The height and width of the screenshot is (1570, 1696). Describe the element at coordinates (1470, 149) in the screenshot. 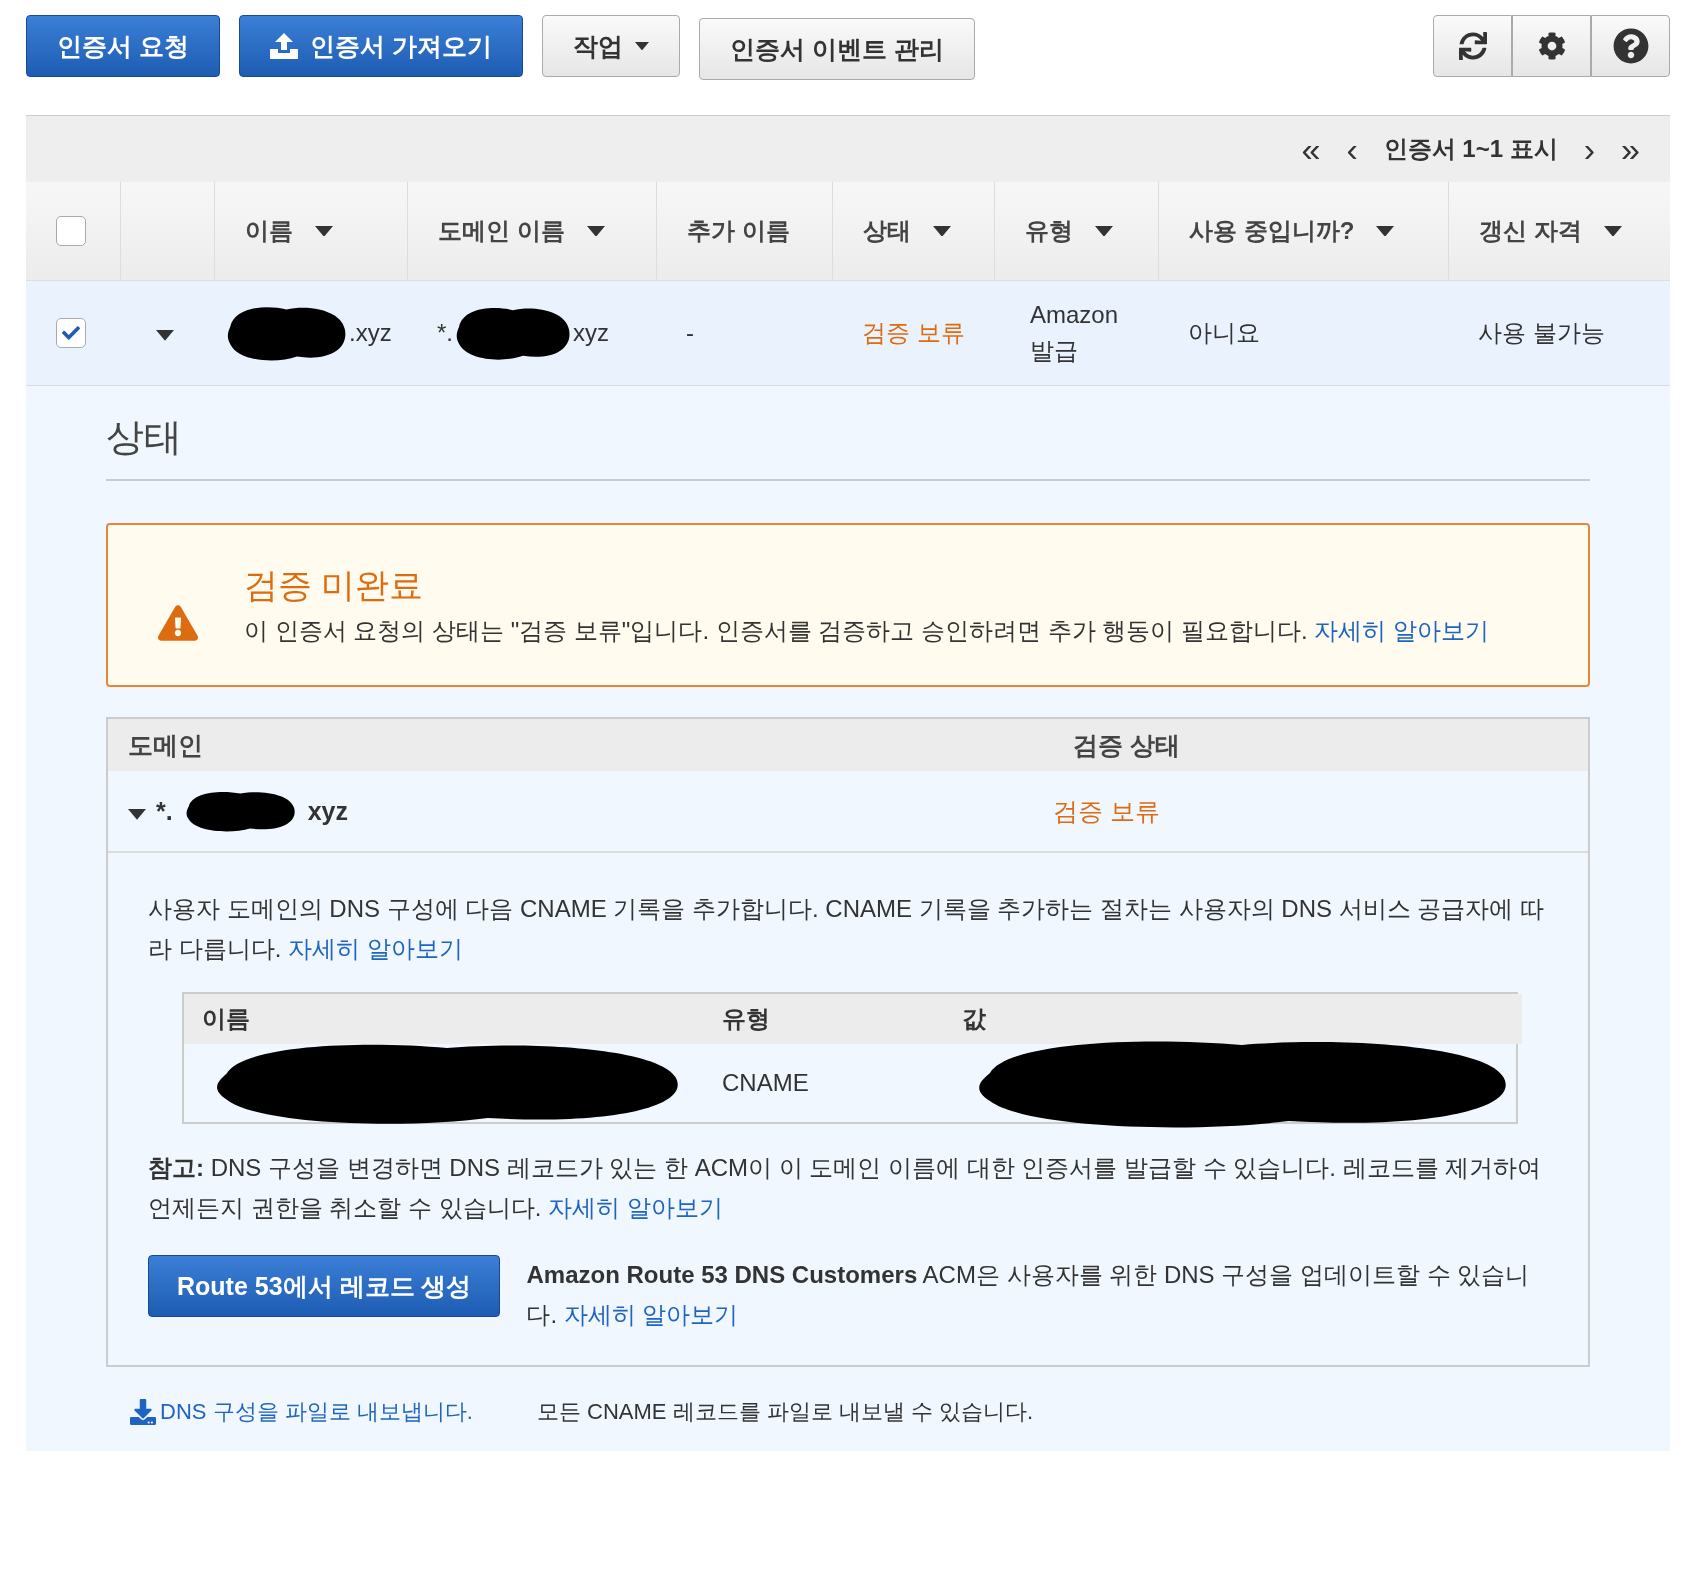

I see `page-info: 인증서 1~1 표시` at that location.